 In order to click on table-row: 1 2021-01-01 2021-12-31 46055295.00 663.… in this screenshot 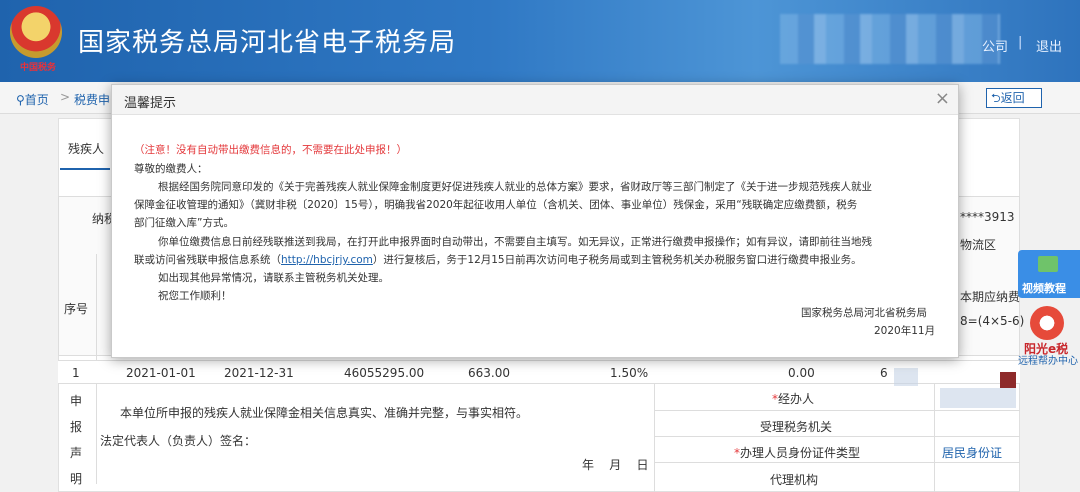, I will do `click(539, 372)`.